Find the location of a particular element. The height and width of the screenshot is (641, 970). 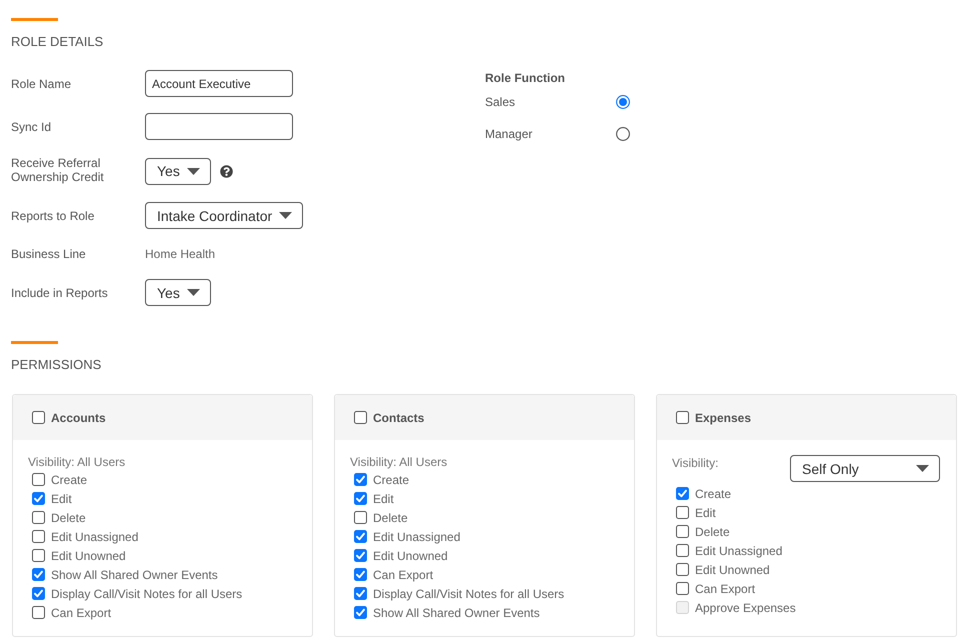

field-label: Reports to Role is located at coordinates (52, 215).